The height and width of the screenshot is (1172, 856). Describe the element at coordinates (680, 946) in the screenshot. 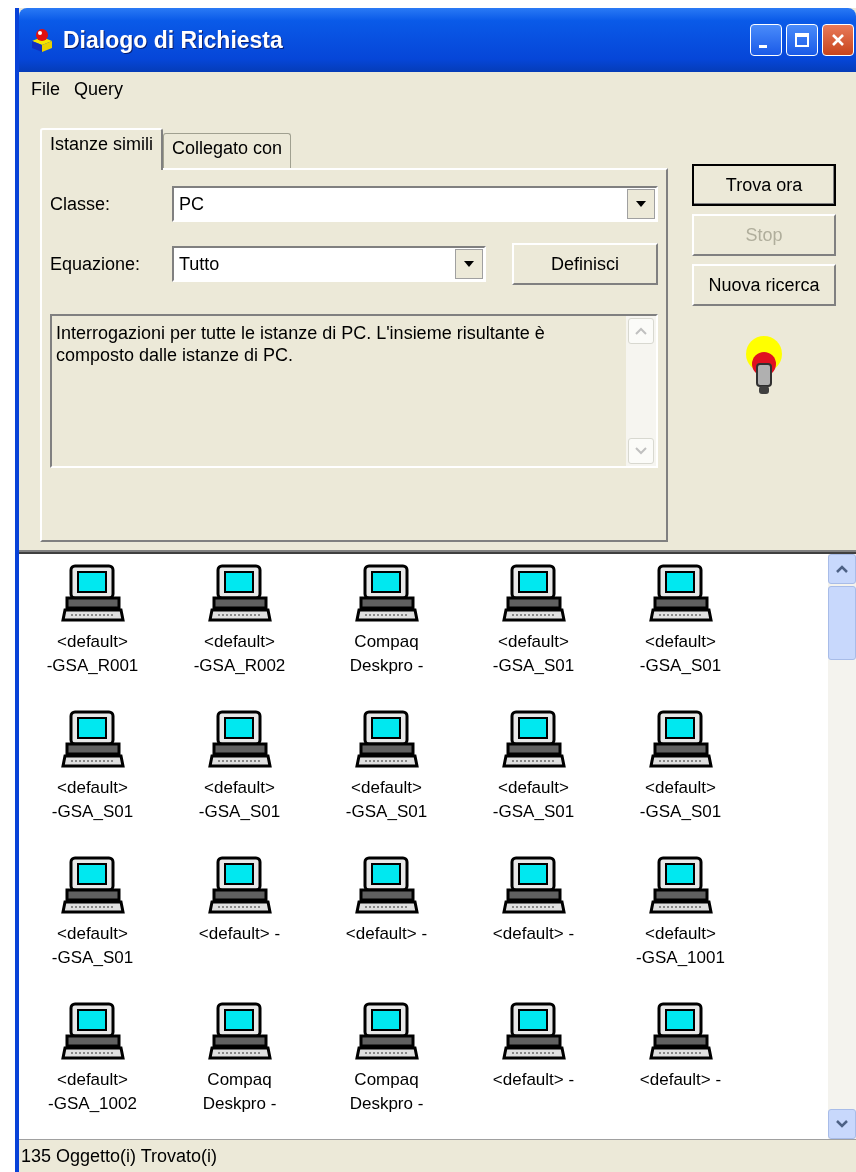

I see `item-label: <default> -GSA_1001` at that location.